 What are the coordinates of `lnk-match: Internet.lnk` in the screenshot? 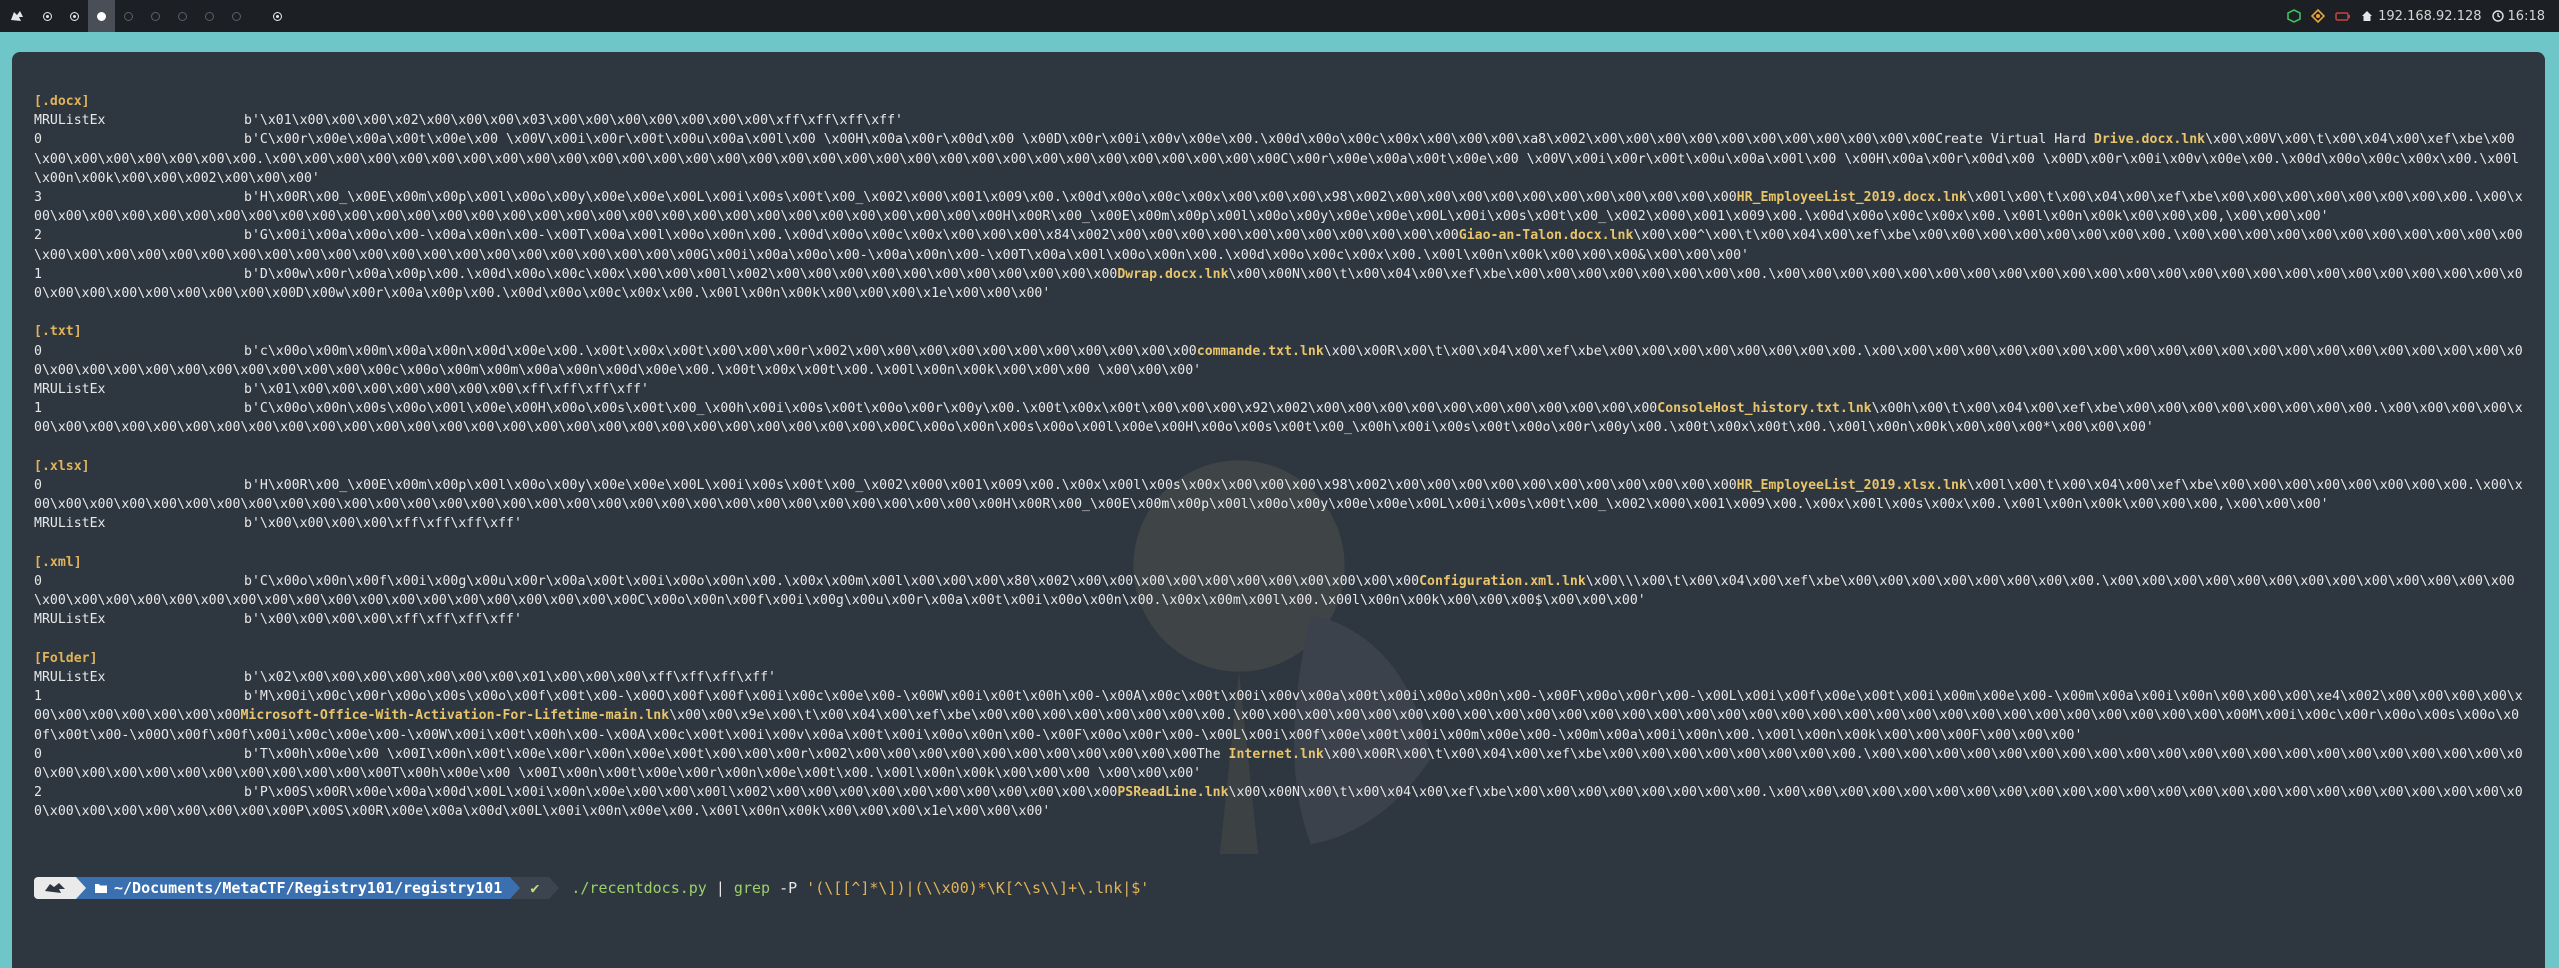 It's located at (1276, 754).